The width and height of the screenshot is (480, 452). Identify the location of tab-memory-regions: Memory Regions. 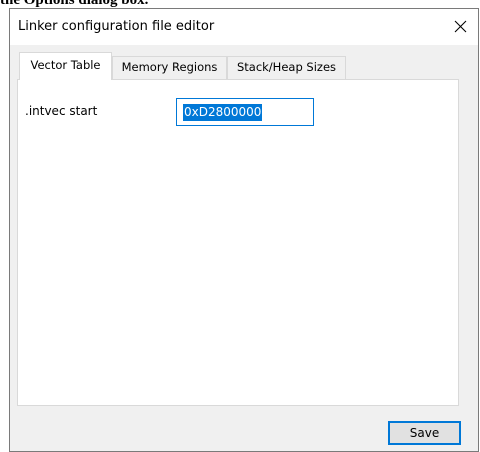
(169, 67).